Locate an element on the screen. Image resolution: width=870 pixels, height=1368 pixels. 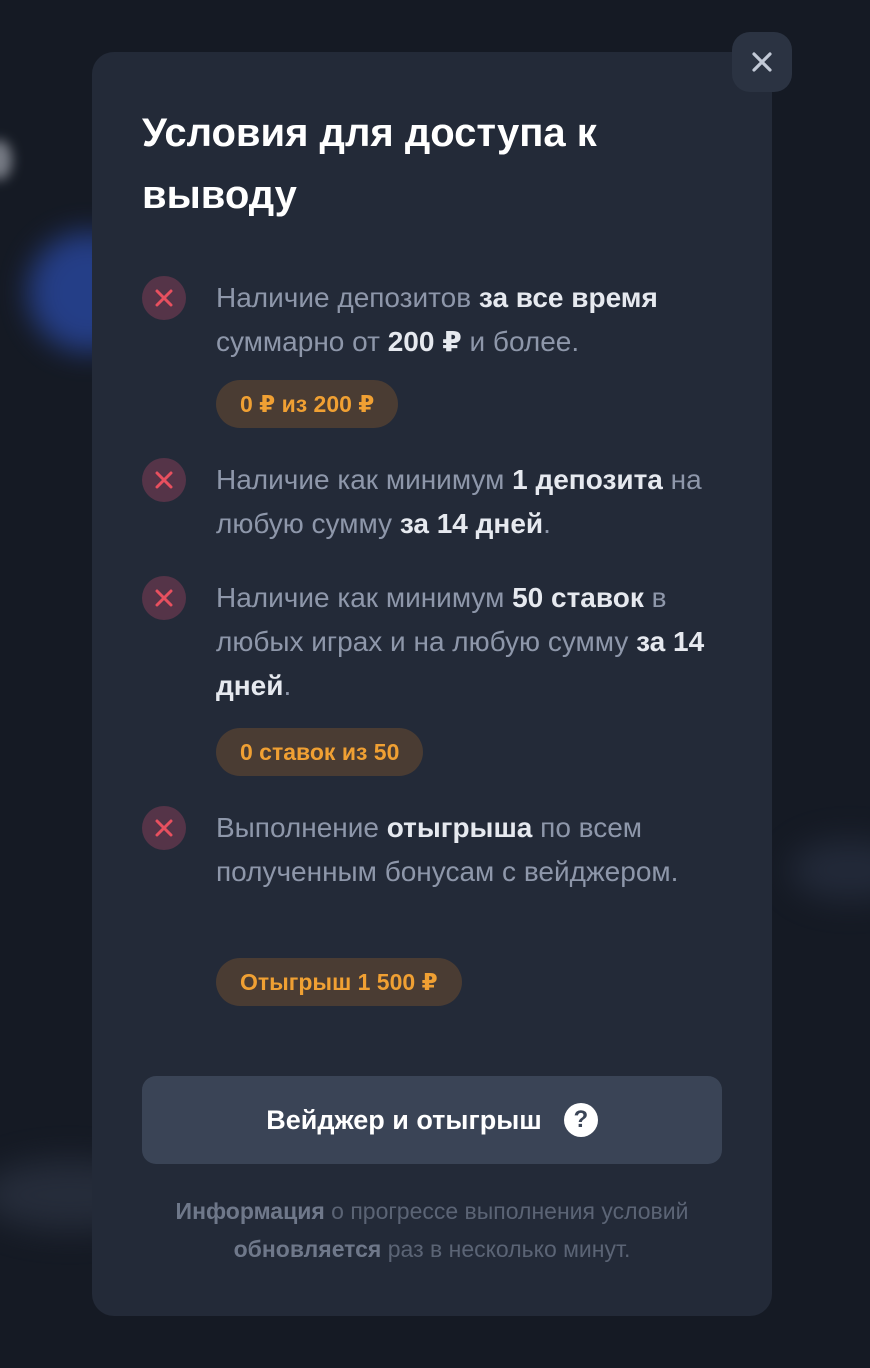
modal-title: Условия для доступа к выводу is located at coordinates (369, 164).